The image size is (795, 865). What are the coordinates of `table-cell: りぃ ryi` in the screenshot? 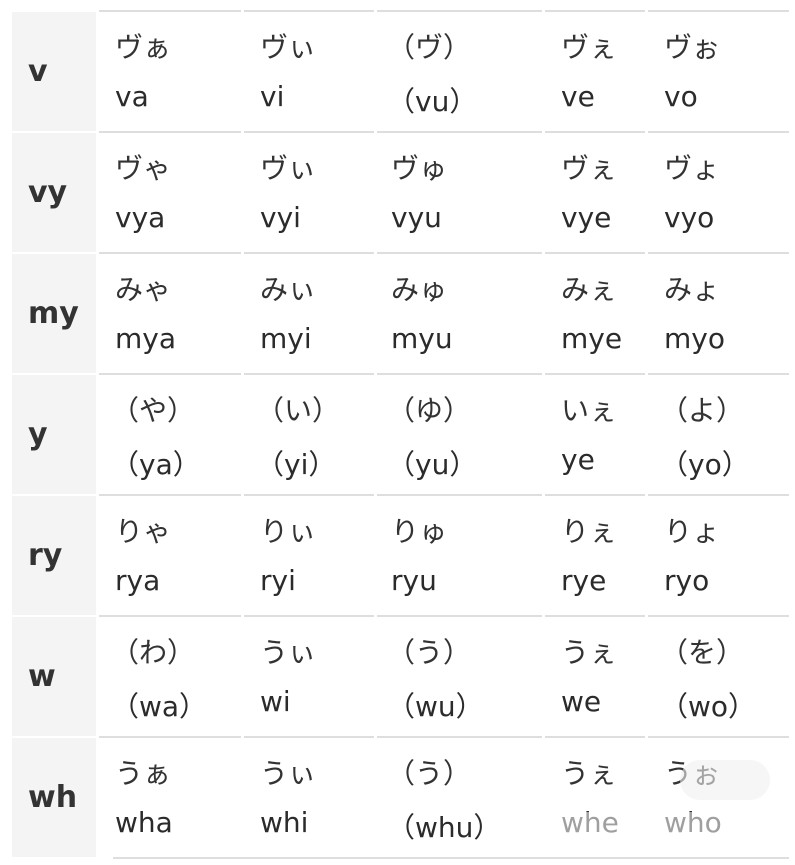 It's located at (309, 554).